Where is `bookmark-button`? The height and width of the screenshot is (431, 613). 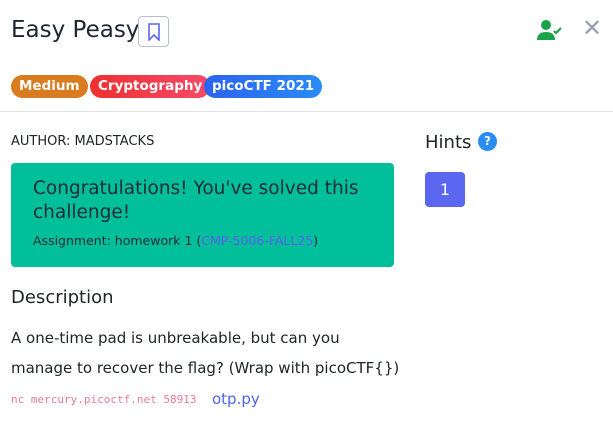 bookmark-button is located at coordinates (153, 31).